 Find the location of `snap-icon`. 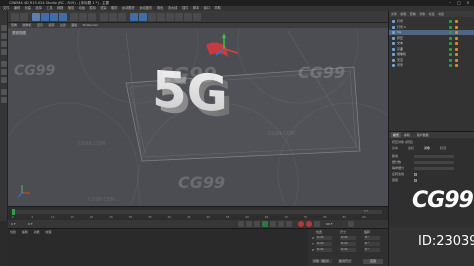

snap-icon is located at coordinates (4, 92).